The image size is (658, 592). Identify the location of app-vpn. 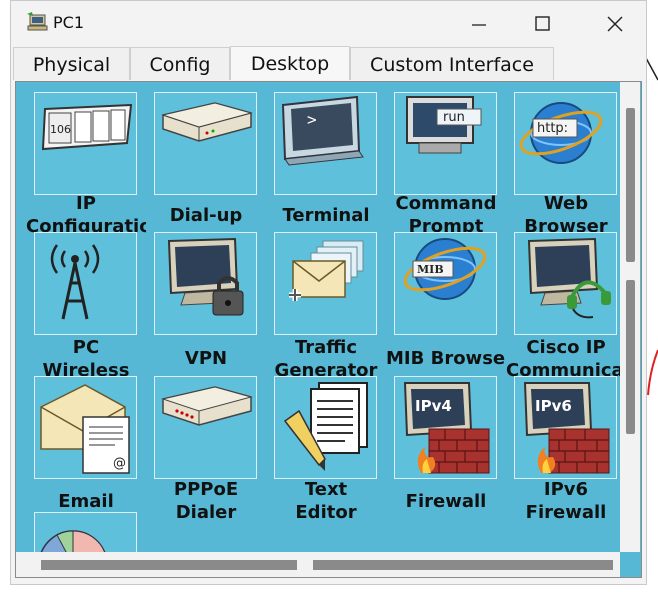
(205, 283).